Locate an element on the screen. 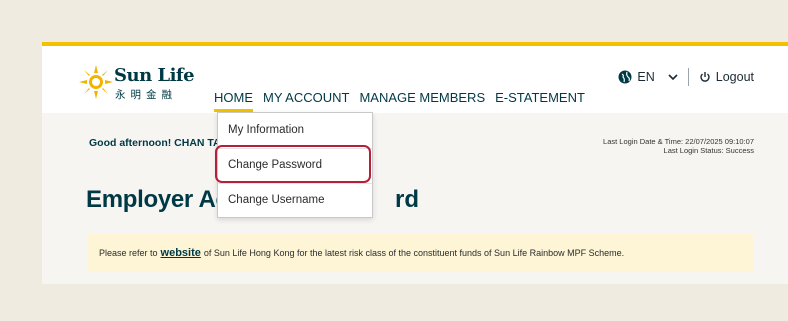 The height and width of the screenshot is (321, 788). sun-life-logo: Sun Life 永明金融 is located at coordinates (138, 84).